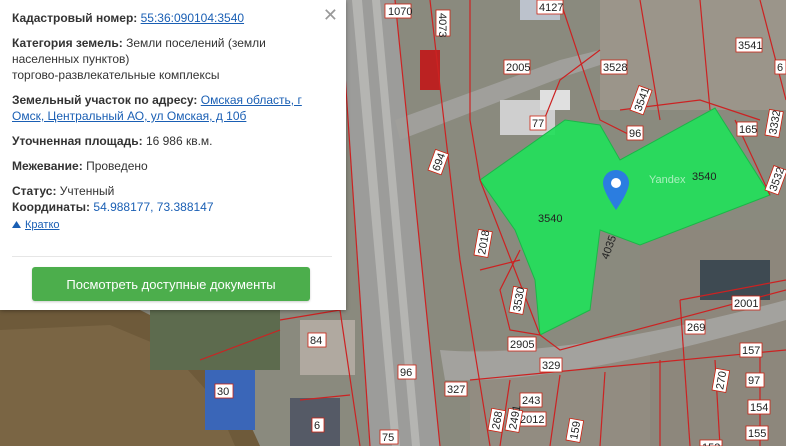  I want to click on plot-label-75: 75, so click(388, 438).